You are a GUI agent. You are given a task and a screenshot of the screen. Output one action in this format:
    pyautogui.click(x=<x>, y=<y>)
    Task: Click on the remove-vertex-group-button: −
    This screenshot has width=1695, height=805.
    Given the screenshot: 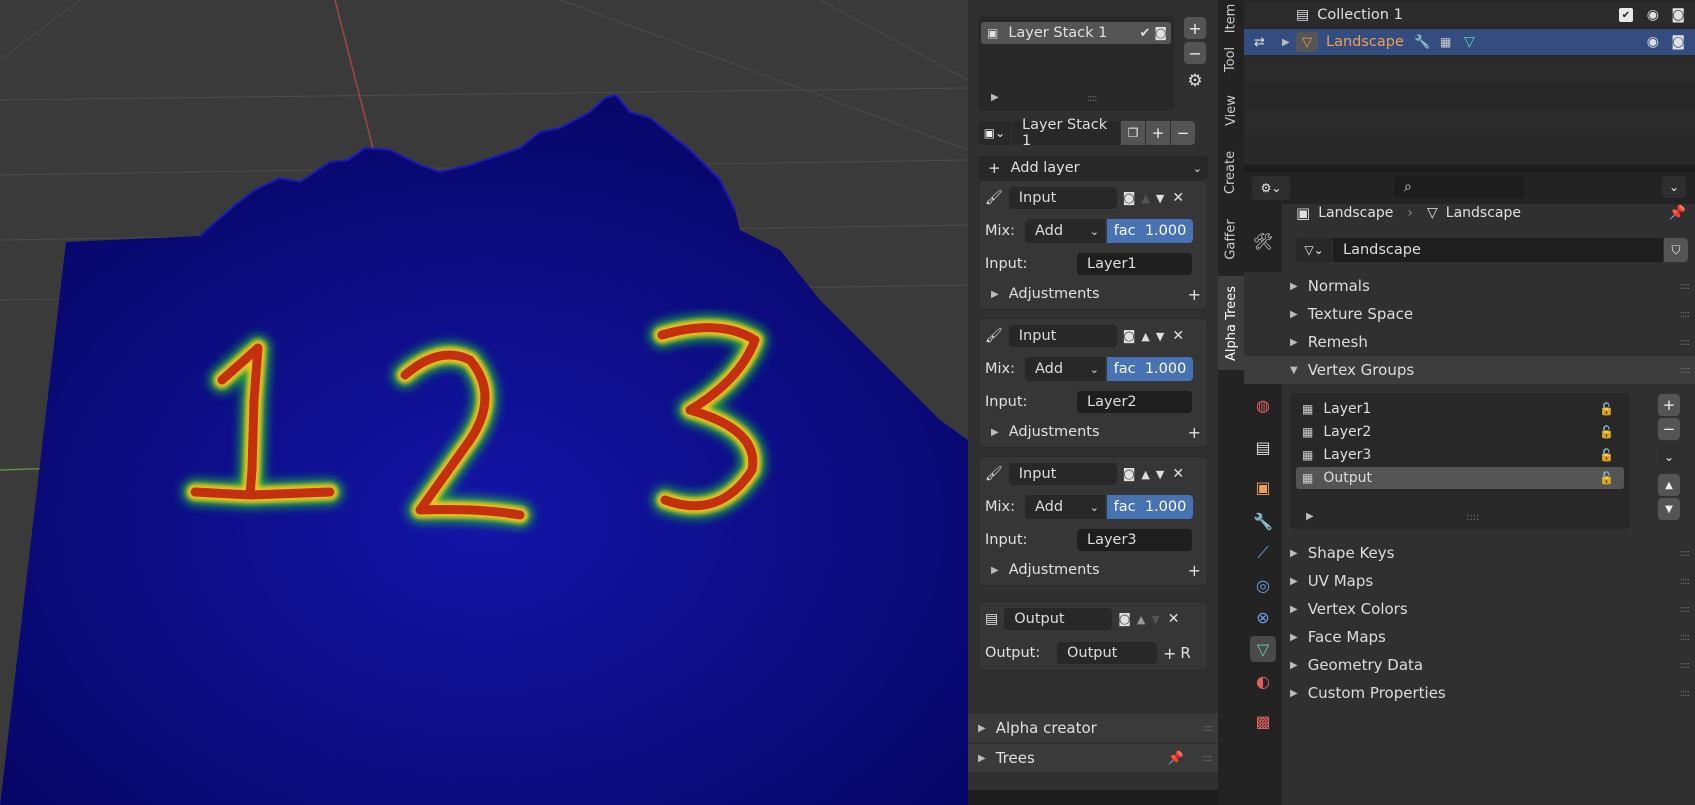 What is the action you would take?
    pyautogui.click(x=1669, y=429)
    